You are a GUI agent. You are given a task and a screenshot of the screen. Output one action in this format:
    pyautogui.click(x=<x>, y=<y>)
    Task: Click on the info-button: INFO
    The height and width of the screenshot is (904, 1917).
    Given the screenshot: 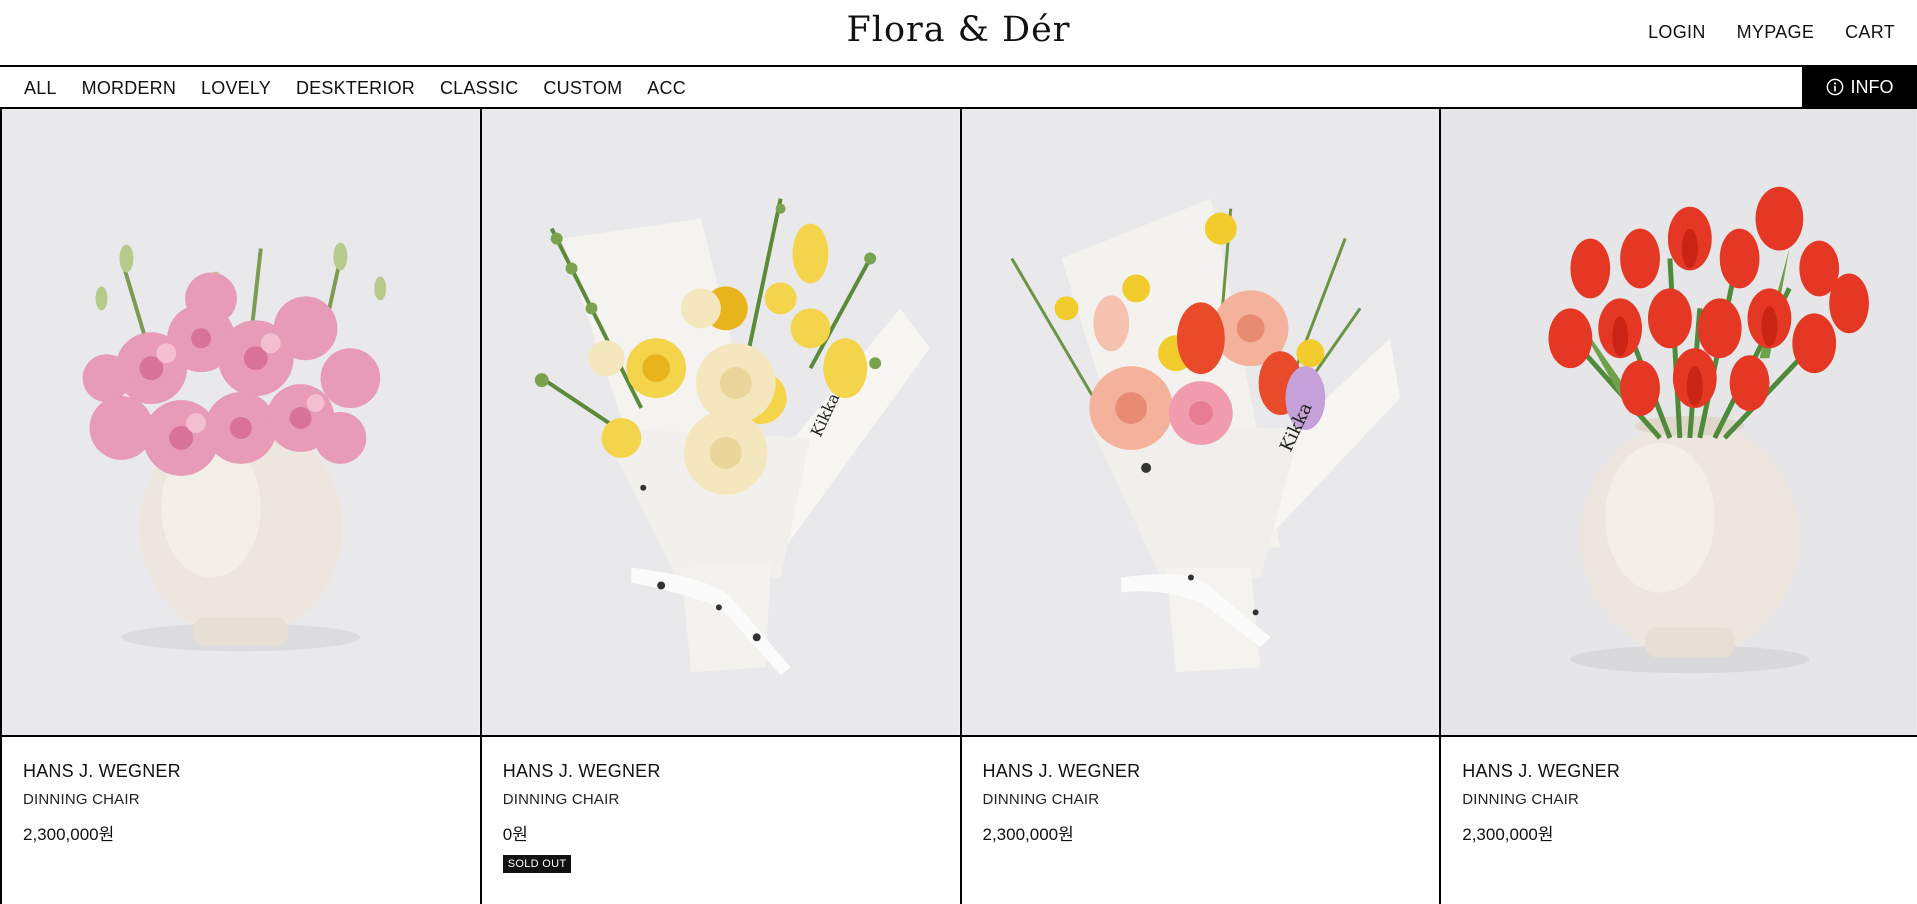 What is the action you would take?
    pyautogui.click(x=1859, y=87)
    